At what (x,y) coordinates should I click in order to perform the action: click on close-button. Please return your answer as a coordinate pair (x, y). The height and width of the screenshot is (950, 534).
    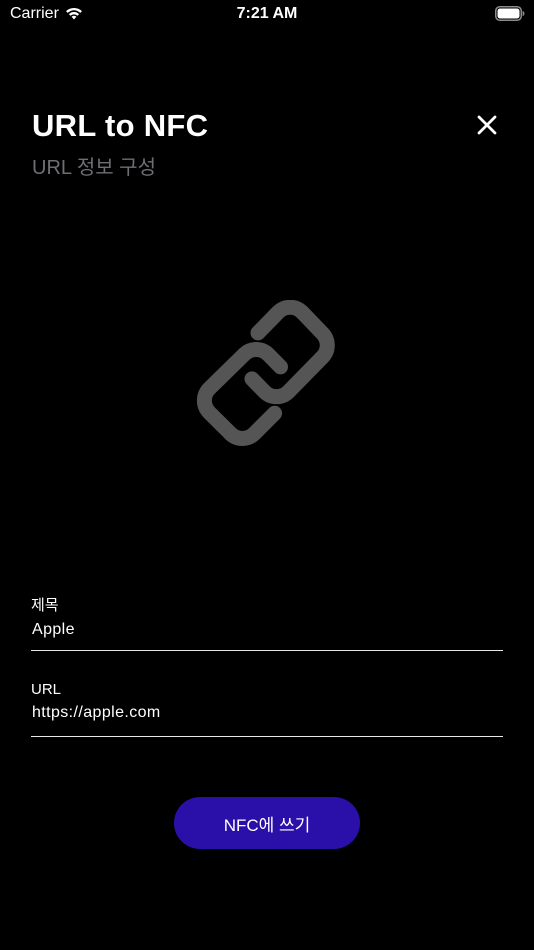
    Looking at the image, I should click on (487, 125).